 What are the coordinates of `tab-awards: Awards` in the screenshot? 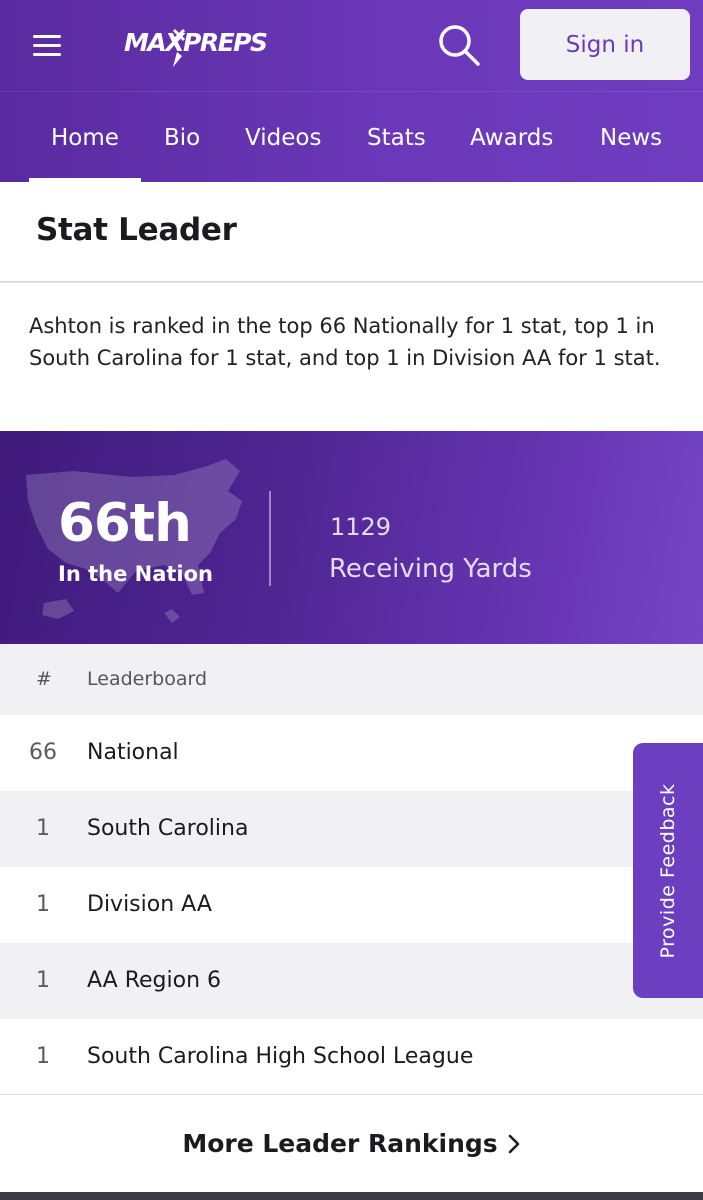 It's located at (511, 137).